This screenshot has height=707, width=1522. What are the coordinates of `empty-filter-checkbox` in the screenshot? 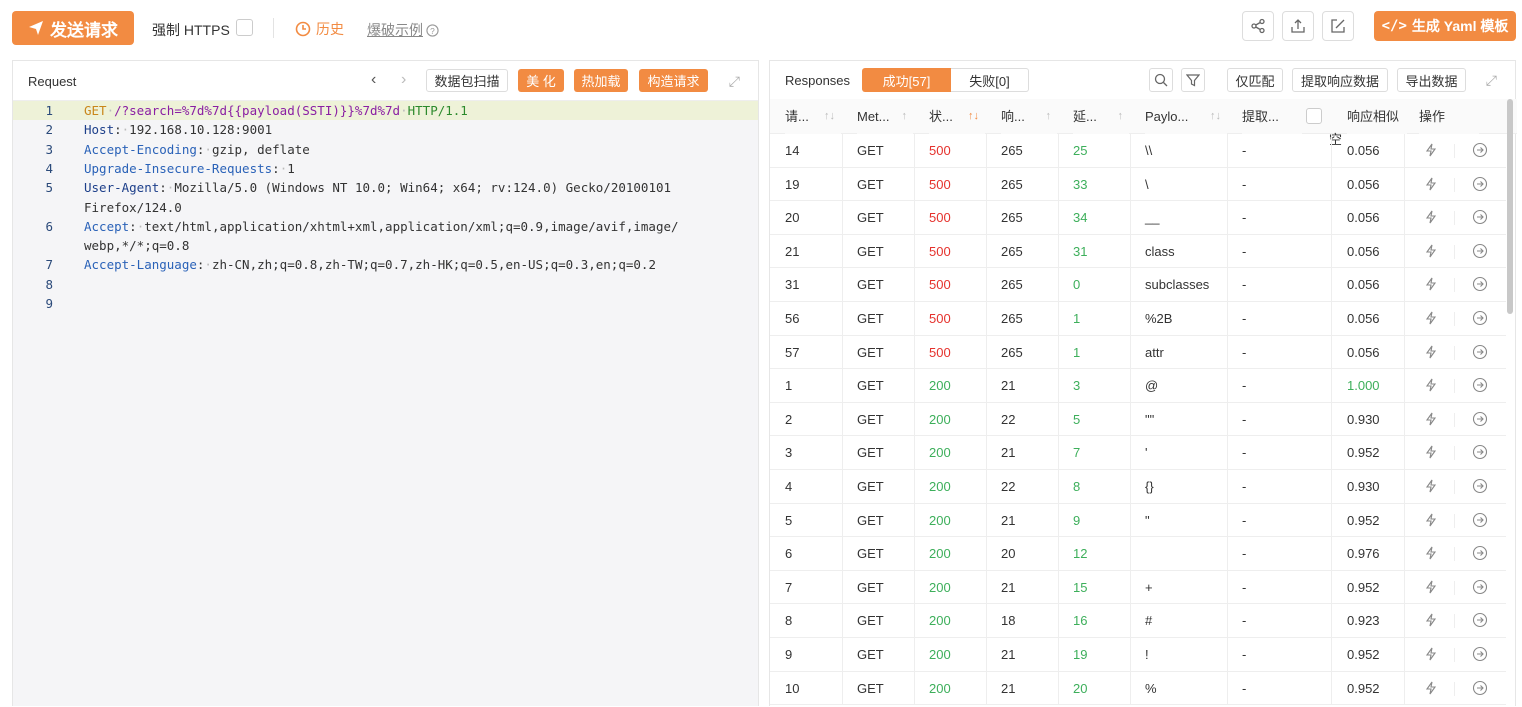 It's located at (1314, 116).